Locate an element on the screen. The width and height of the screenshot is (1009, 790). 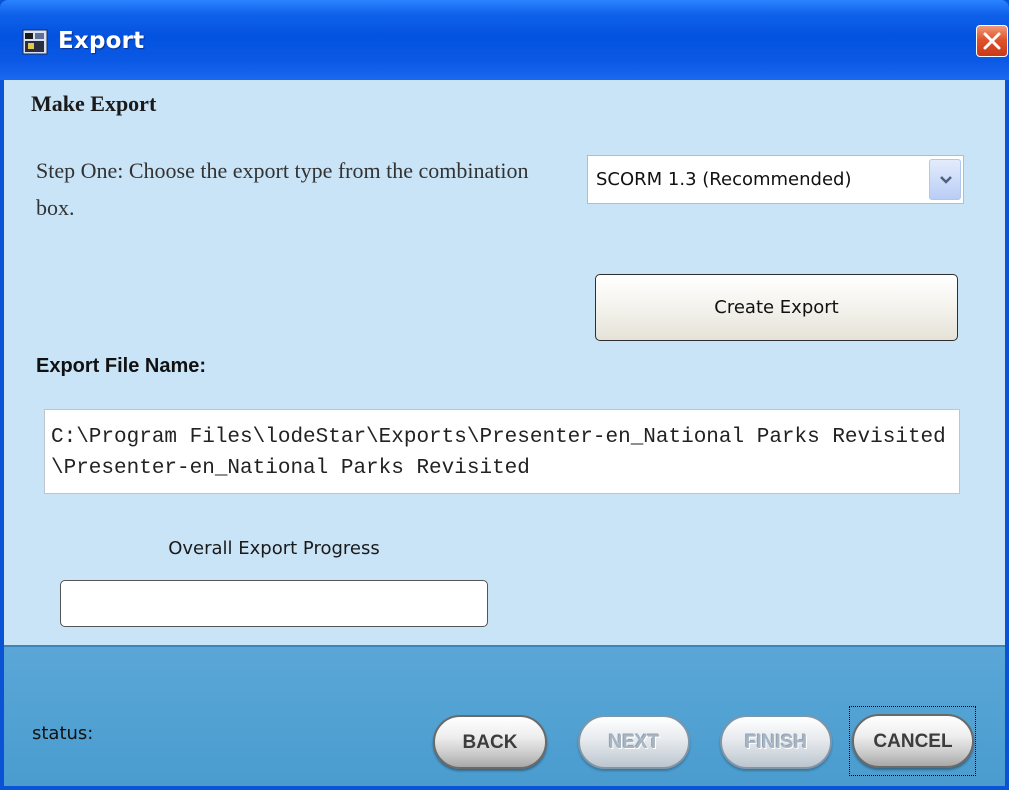
progress-label: Overall Export Progress is located at coordinates (274, 548).